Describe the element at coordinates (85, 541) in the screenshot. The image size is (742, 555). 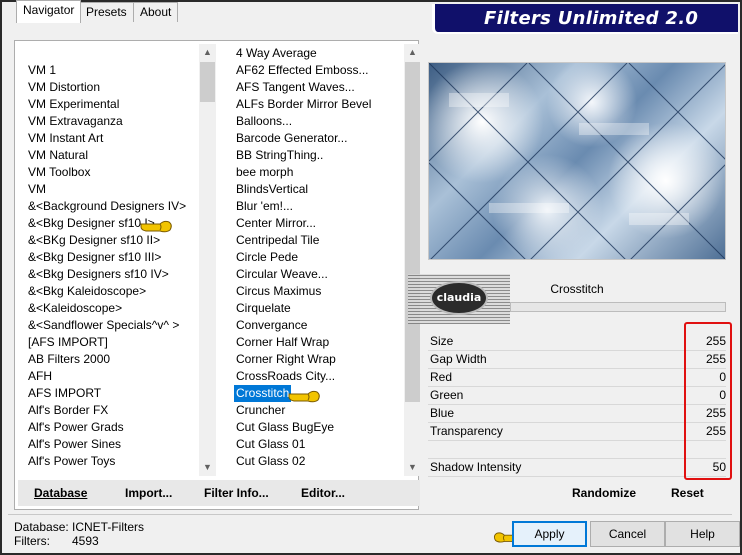
I see `filters-count: 4593` at that location.